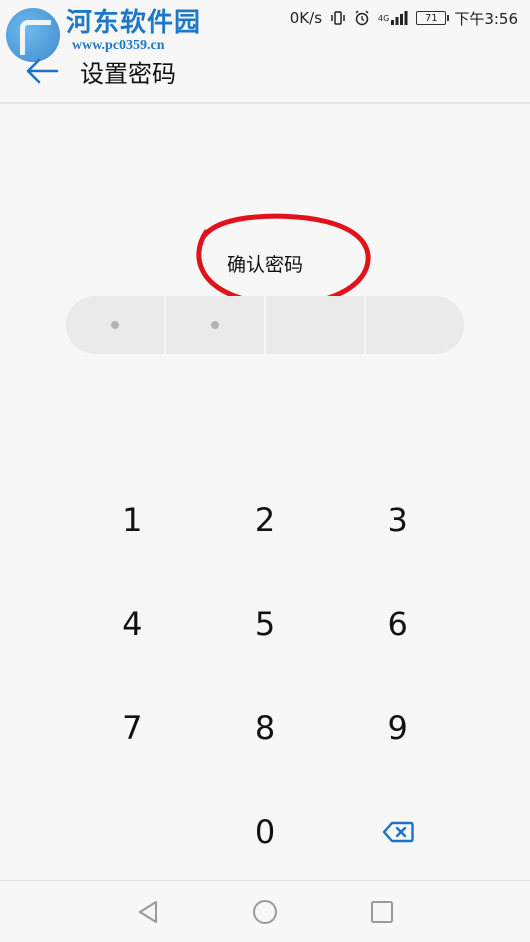 This screenshot has height=942, width=530. I want to click on watermark-title: 河东软件园, so click(134, 23).